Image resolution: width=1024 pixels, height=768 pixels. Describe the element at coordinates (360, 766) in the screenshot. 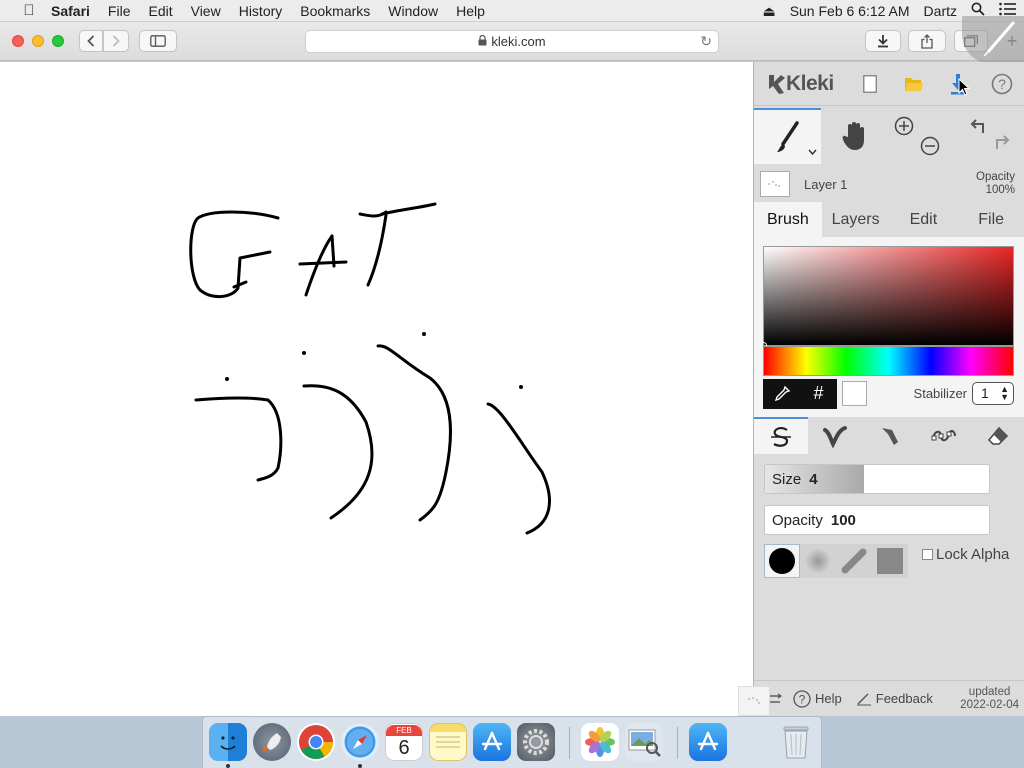

I see `safari-running-indicator` at that location.